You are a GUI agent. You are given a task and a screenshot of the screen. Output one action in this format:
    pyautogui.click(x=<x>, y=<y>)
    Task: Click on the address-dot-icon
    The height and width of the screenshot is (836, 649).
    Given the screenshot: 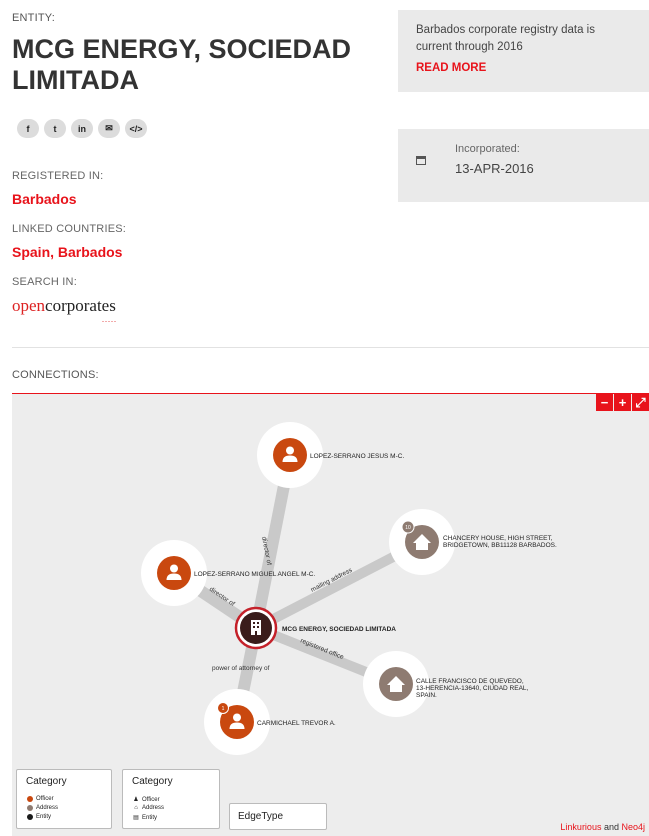 What is the action you would take?
    pyautogui.click(x=30, y=808)
    